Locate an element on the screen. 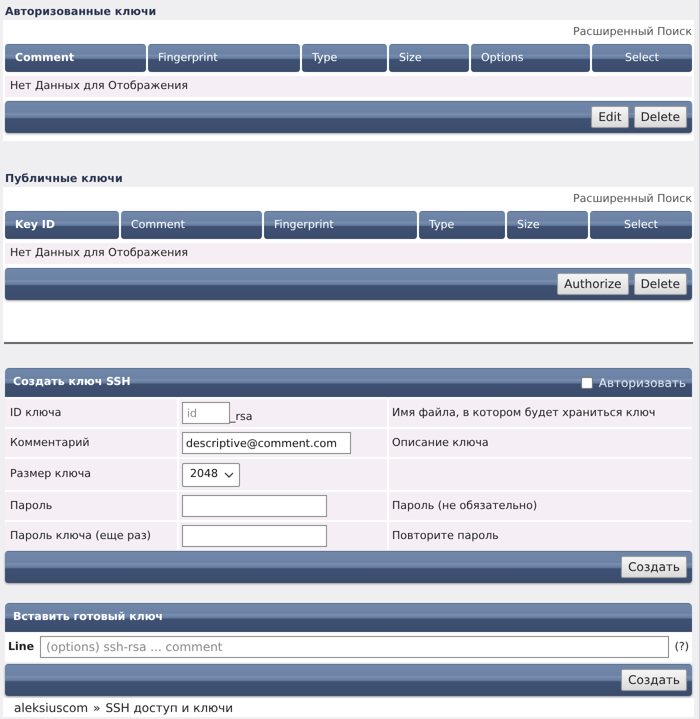 The height and width of the screenshot is (719, 700). section-title: Авторизованные ключи is located at coordinates (81, 12).